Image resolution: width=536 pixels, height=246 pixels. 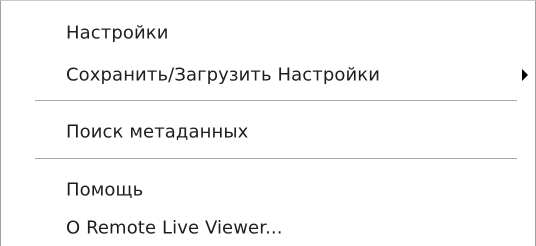 I want to click on menu-item-metadata-search: Поиск метаданных, so click(x=268, y=132).